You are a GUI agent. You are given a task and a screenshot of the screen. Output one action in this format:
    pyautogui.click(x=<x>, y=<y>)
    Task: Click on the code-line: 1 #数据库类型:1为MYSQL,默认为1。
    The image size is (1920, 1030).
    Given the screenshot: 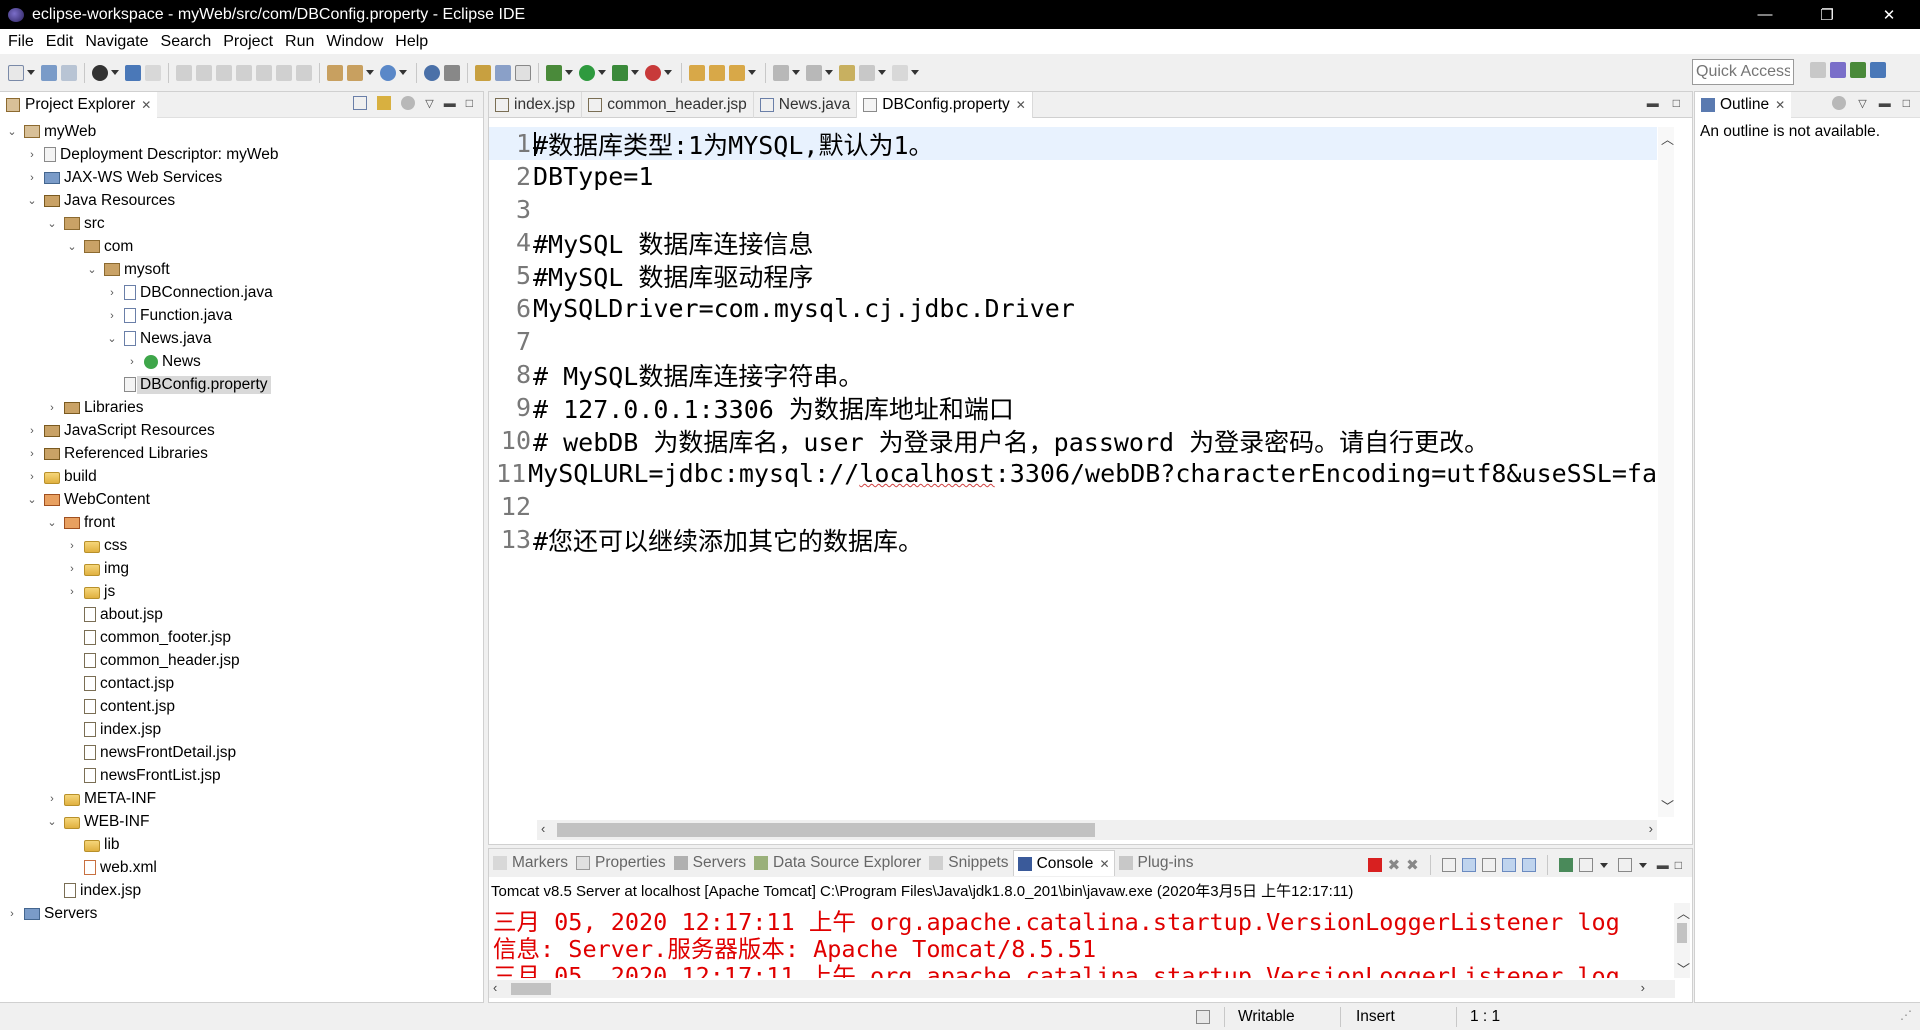 What is the action you would take?
    pyautogui.click(x=1073, y=143)
    